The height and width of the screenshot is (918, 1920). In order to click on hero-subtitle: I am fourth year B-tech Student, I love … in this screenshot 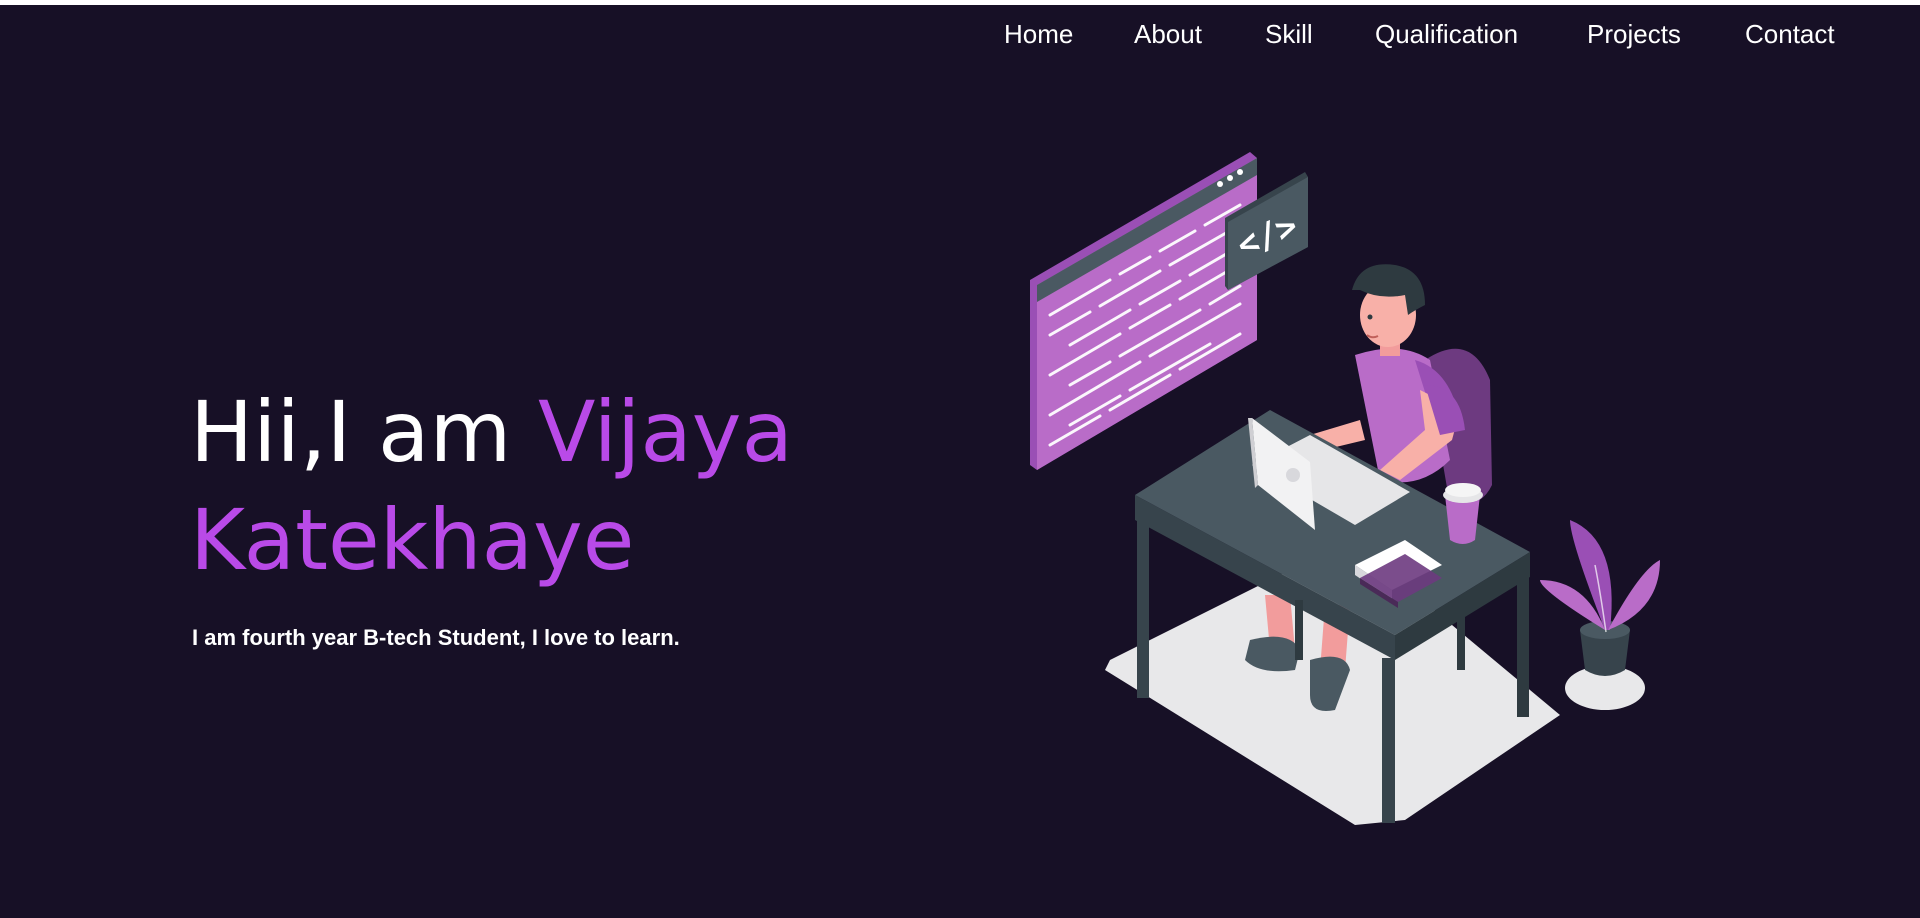, I will do `click(436, 637)`.